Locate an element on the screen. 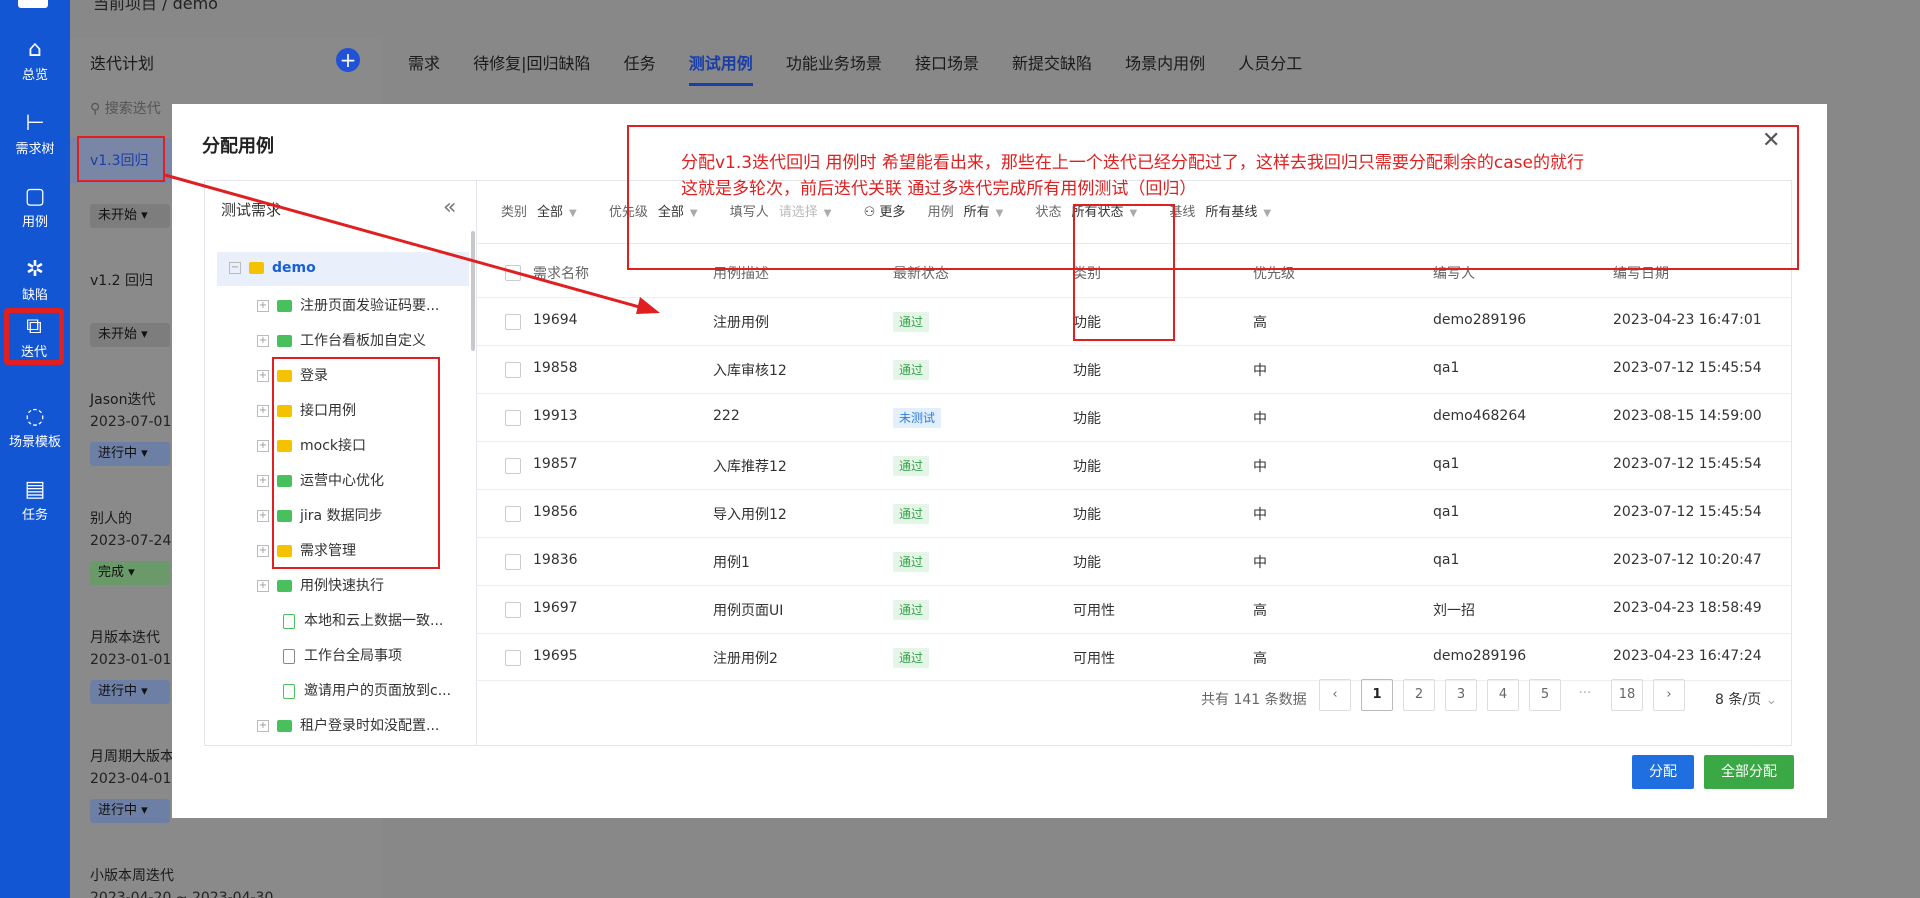  cell-priority: 高 is located at coordinates (1260, 659).